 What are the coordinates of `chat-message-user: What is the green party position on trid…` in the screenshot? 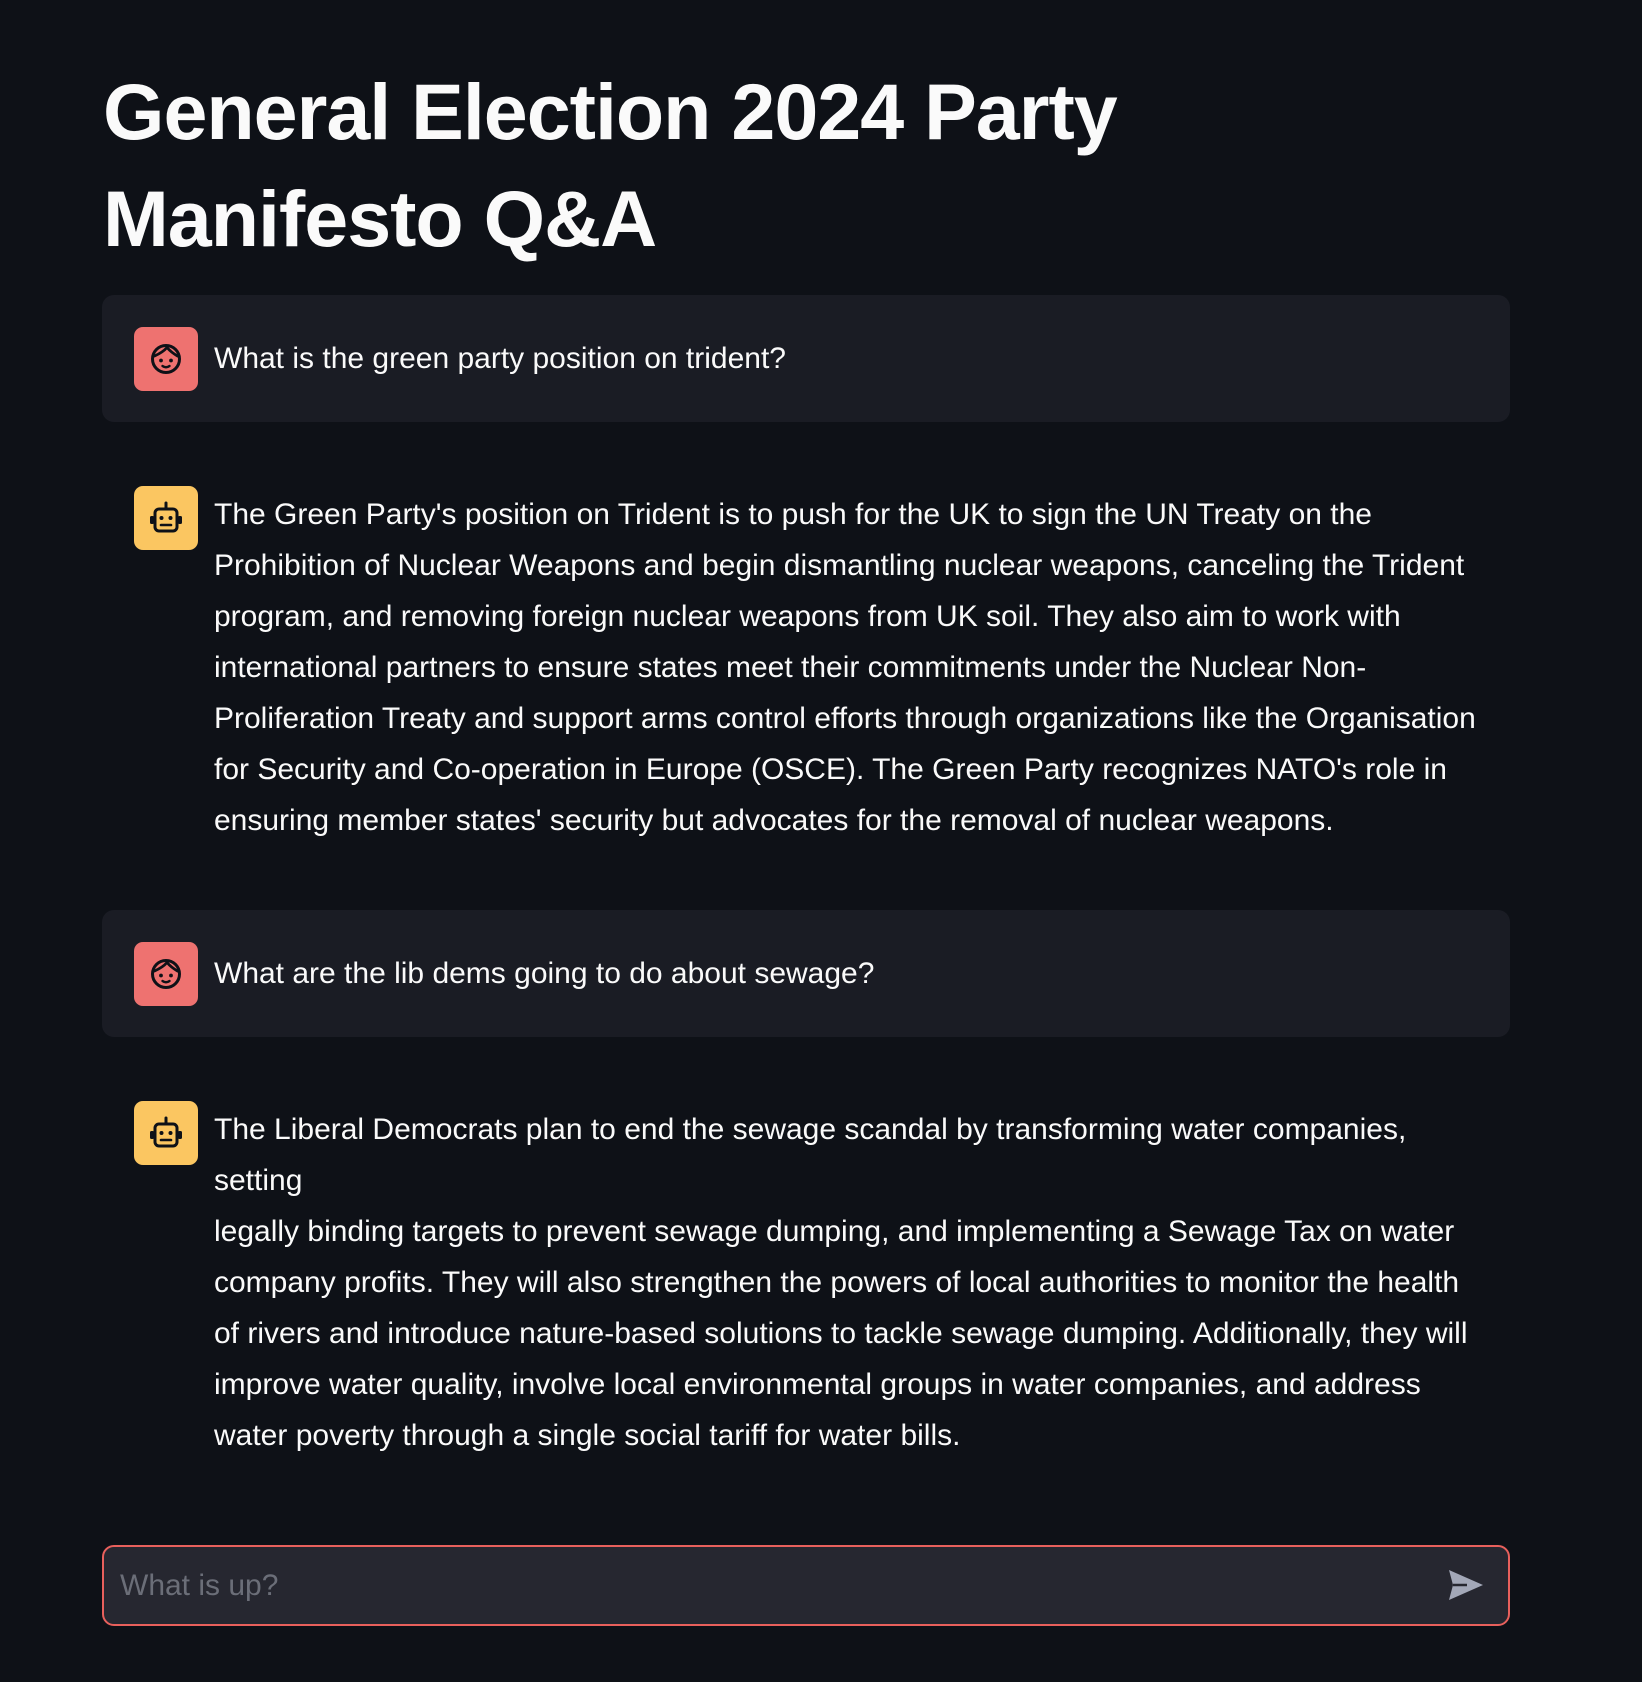 It's located at (806, 358).